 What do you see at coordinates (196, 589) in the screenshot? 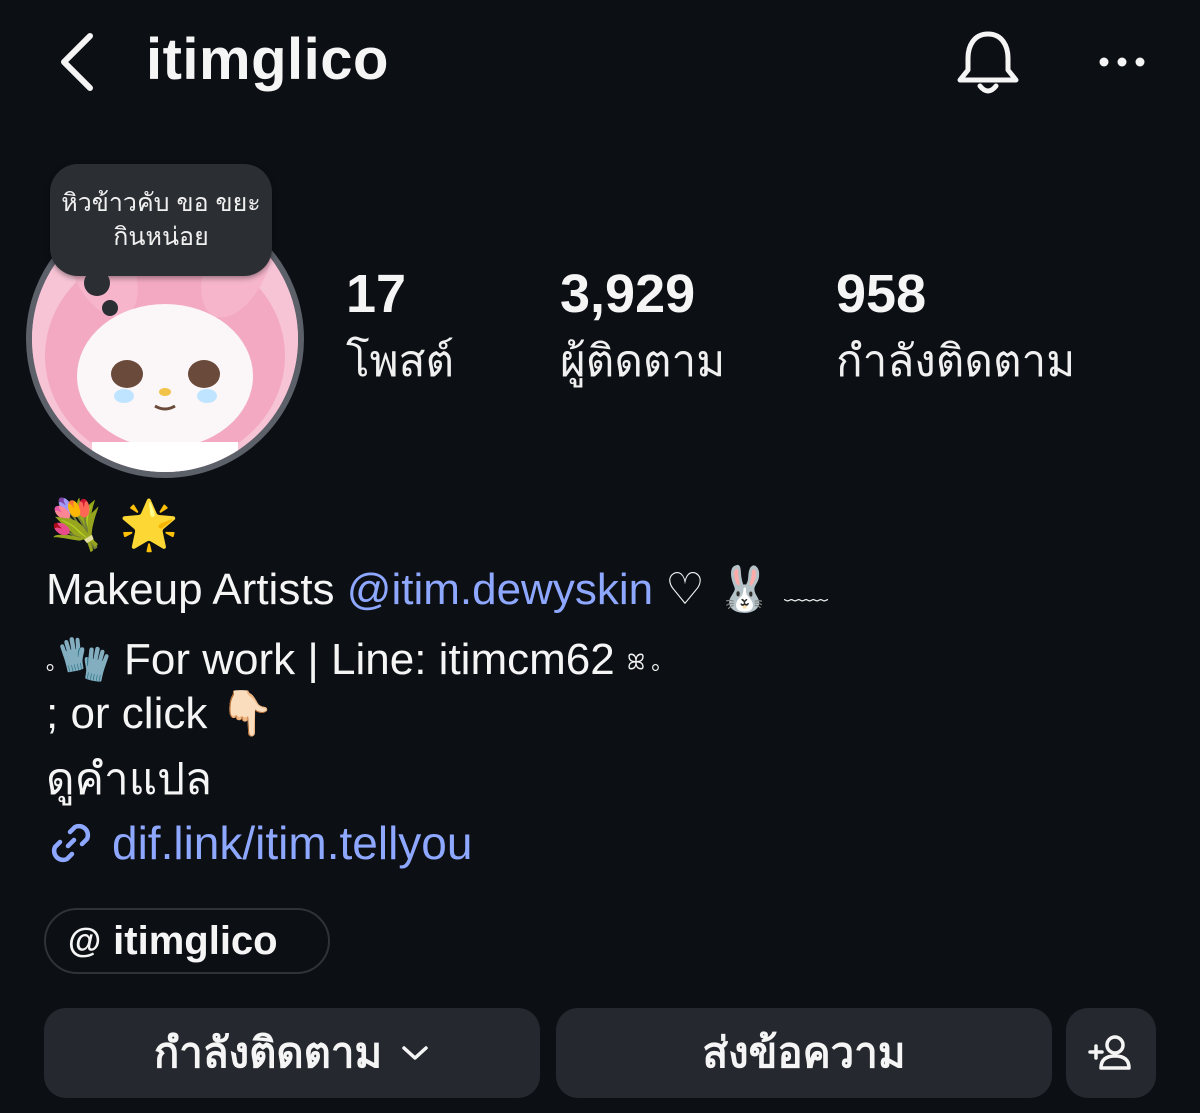
I see `bio-text: Makeup Artists` at bounding box center [196, 589].